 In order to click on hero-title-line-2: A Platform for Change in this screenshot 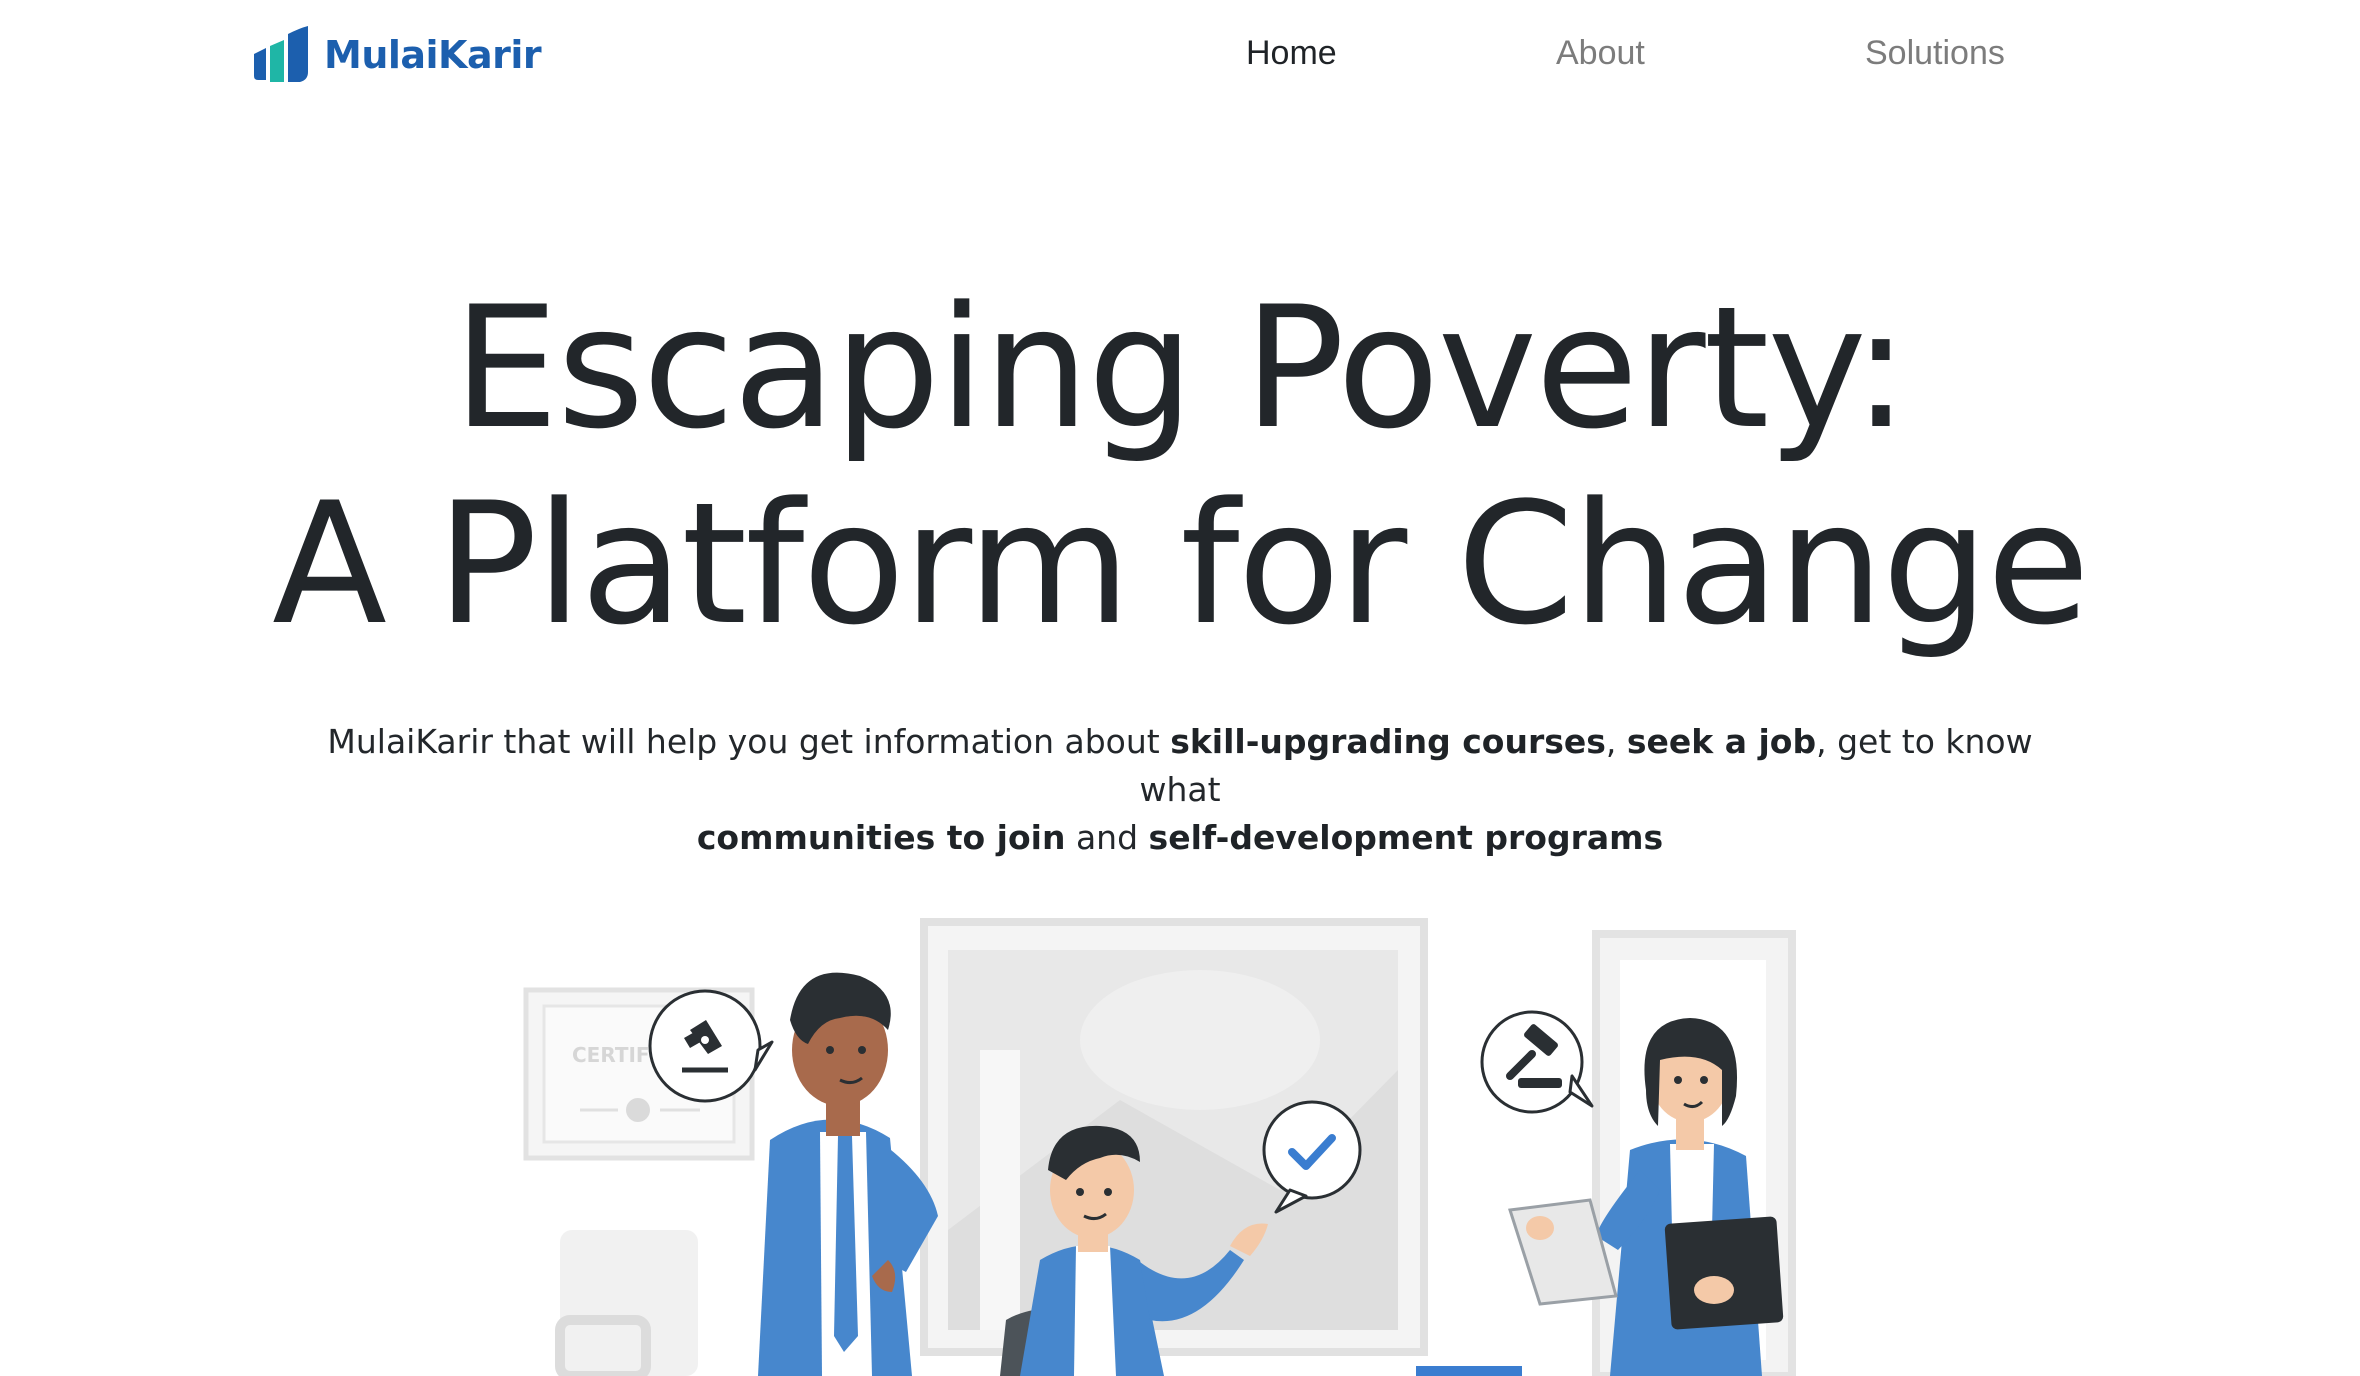, I will do `click(1181, 564)`.